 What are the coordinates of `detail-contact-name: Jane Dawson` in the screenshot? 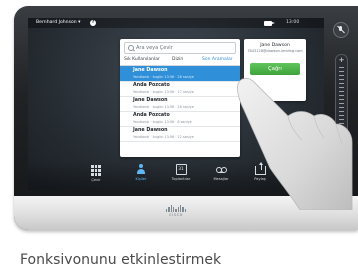 It's located at (275, 45).